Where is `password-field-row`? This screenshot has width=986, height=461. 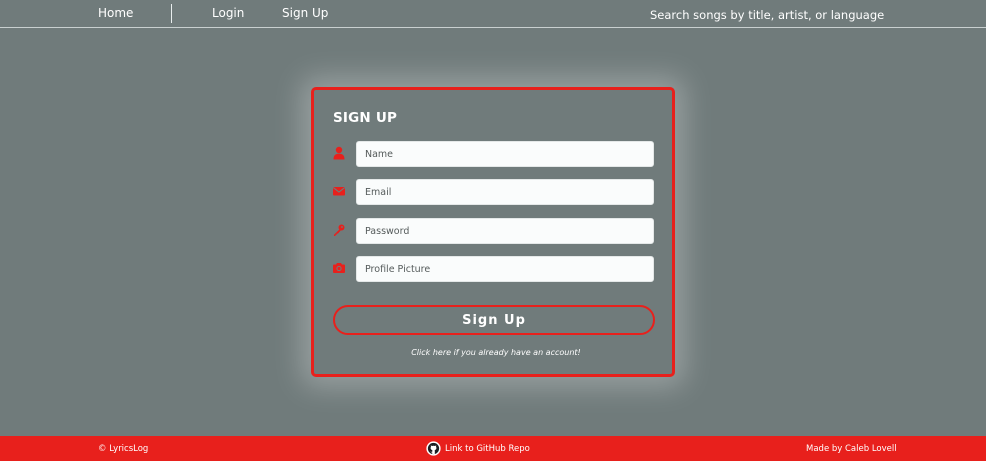 password-field-row is located at coordinates (496, 231).